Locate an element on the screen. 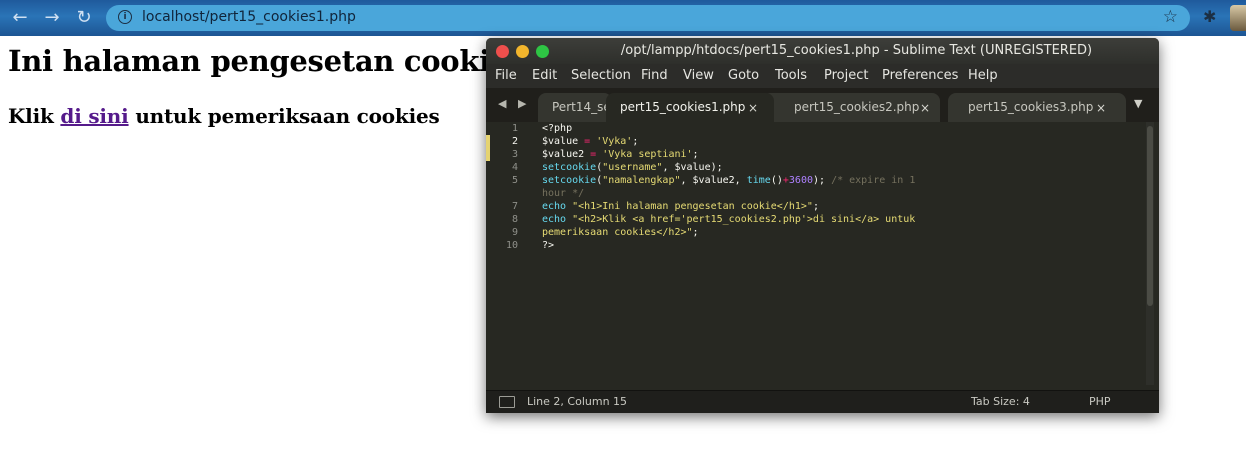 This screenshot has height=475, width=1246. bookmark-star-icon: ☆ is located at coordinates (1170, 17).